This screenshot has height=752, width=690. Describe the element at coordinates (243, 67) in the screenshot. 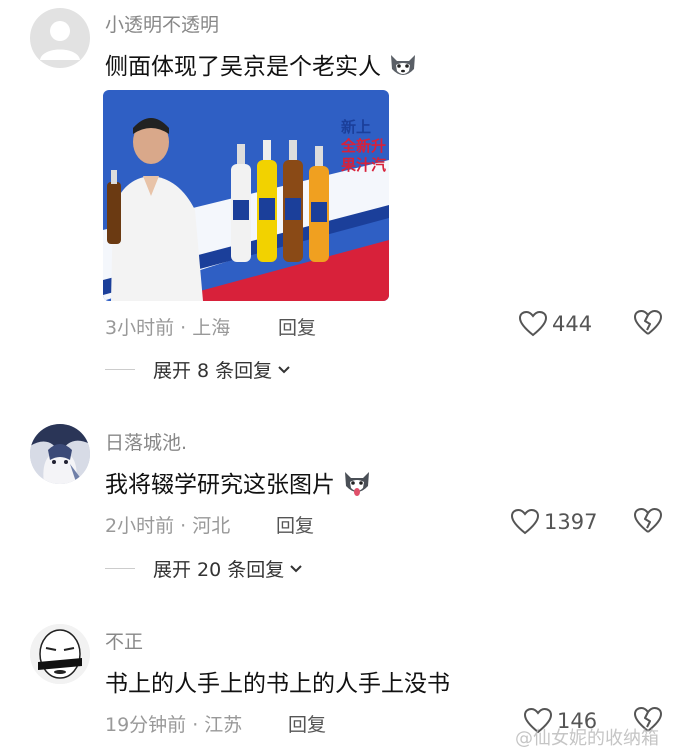

I see `comment-text-content: 侧面体现了吴京是个老实人` at that location.